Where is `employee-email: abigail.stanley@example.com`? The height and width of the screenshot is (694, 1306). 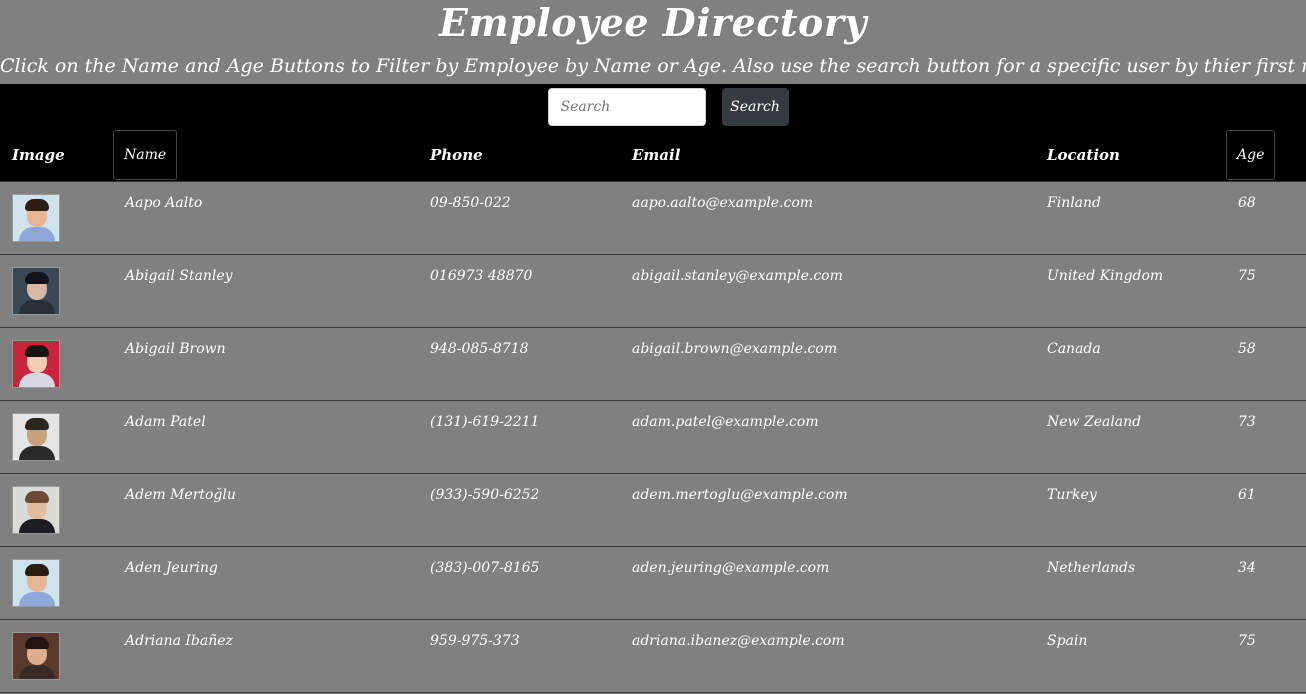
employee-email: abigail.stanley@example.com is located at coordinates (737, 275).